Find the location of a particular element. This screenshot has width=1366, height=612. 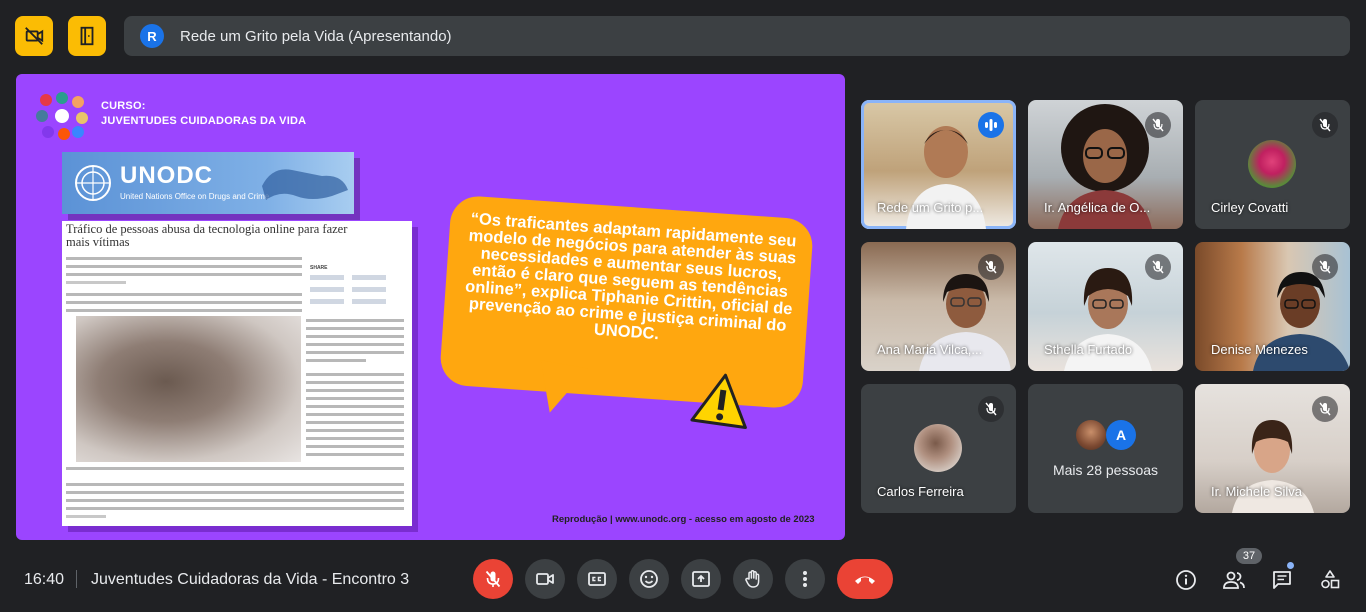

more-vert-icon is located at coordinates (805, 579).